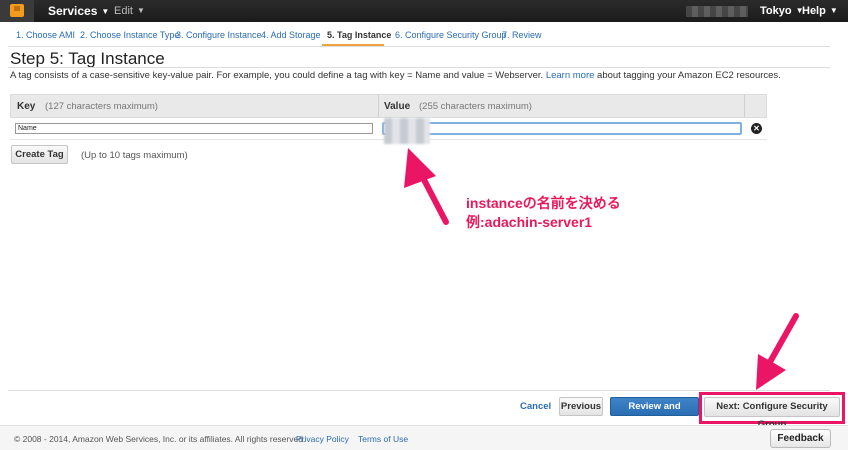 Image resolution: width=848 pixels, height=450 pixels. I want to click on remove-tag-icon: ✕, so click(756, 128).